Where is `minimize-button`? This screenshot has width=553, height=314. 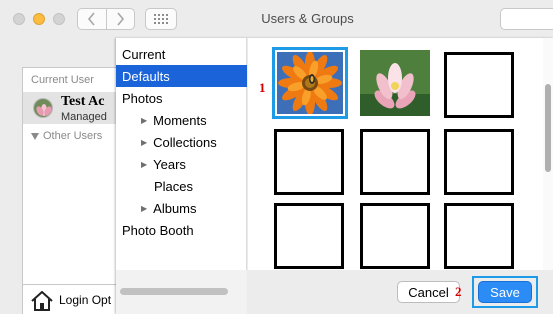
minimize-button is located at coordinates (39, 19).